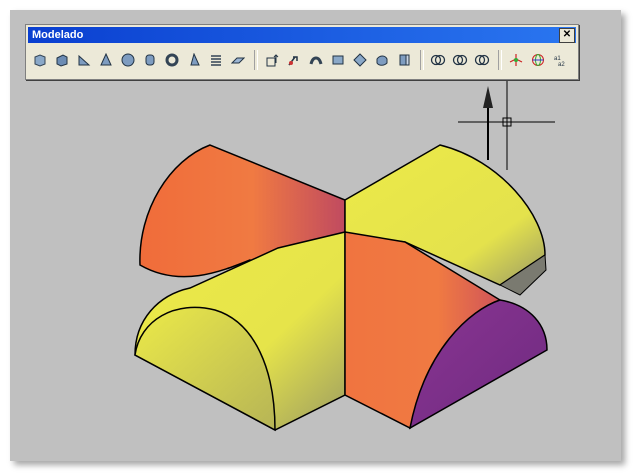 This screenshot has height=475, width=636. Describe the element at coordinates (516, 60) in the screenshot. I see `3d-move-icon` at that location.